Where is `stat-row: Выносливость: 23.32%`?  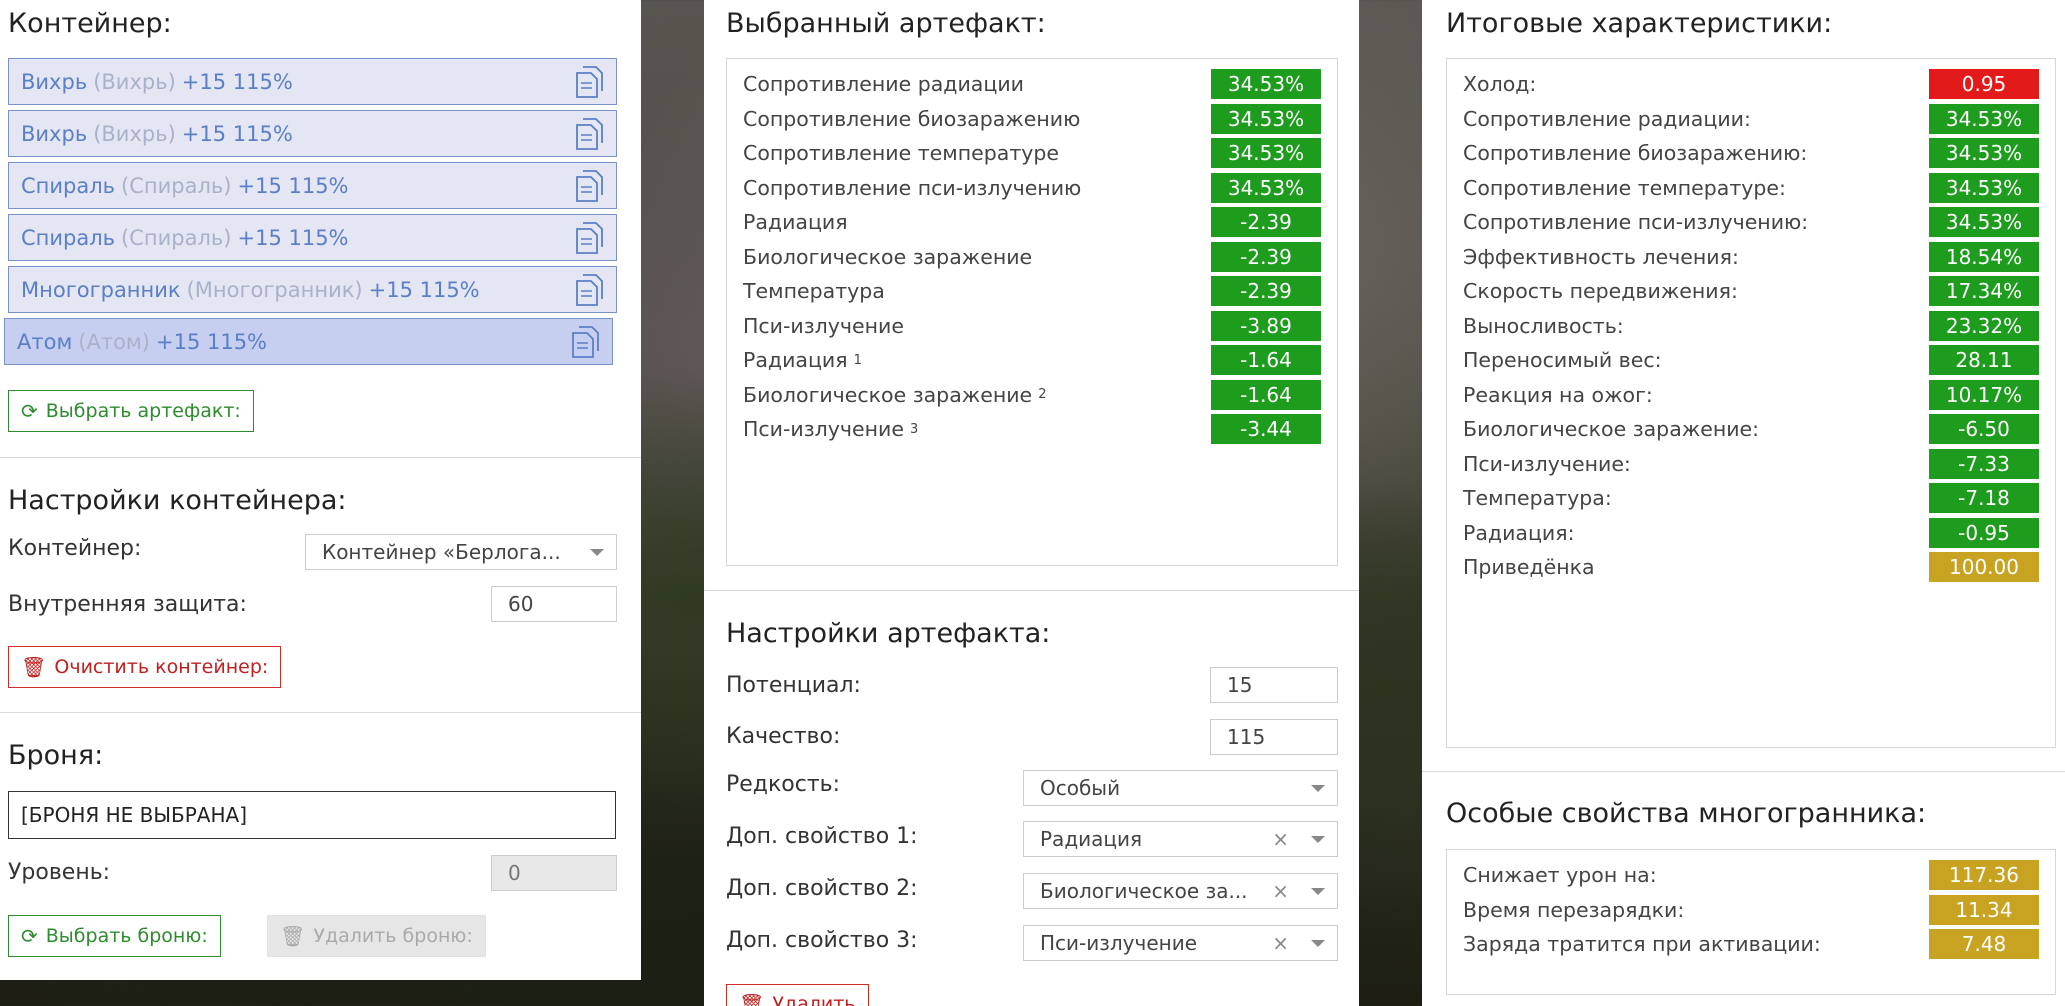
stat-row: Выносливость: 23.32% is located at coordinates (1751, 326).